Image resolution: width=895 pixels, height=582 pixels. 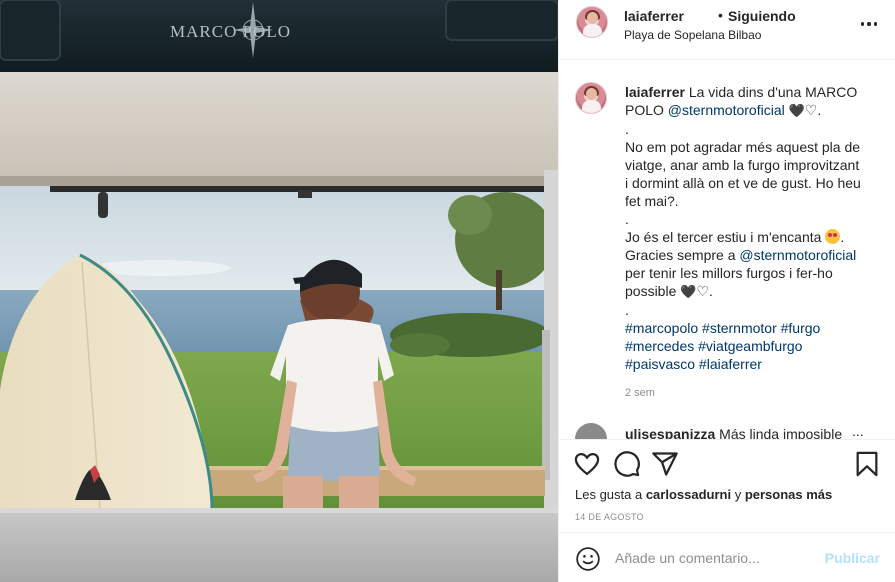 I want to click on likes-others-link: personas más, so click(x=788, y=494).